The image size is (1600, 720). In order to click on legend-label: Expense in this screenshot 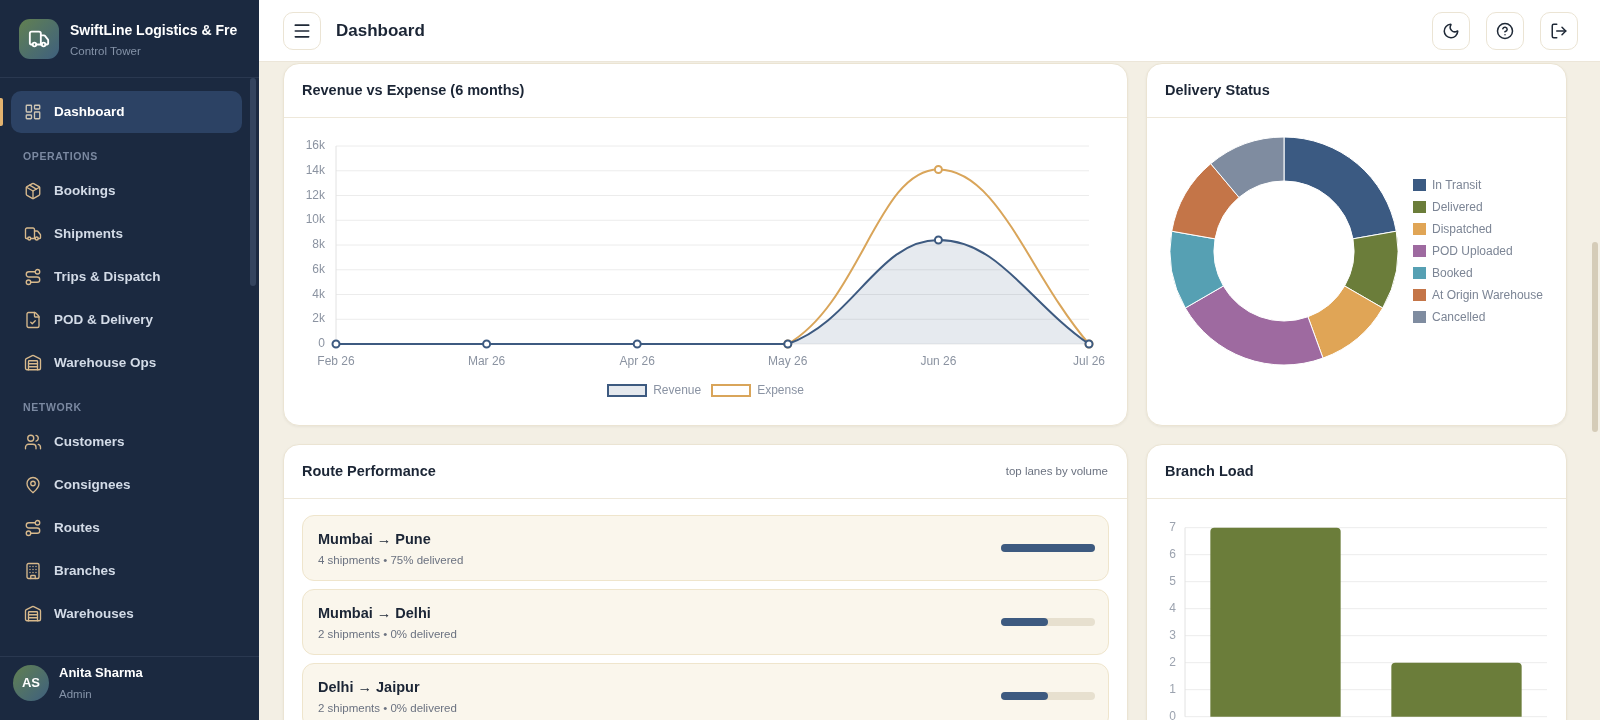, I will do `click(780, 390)`.